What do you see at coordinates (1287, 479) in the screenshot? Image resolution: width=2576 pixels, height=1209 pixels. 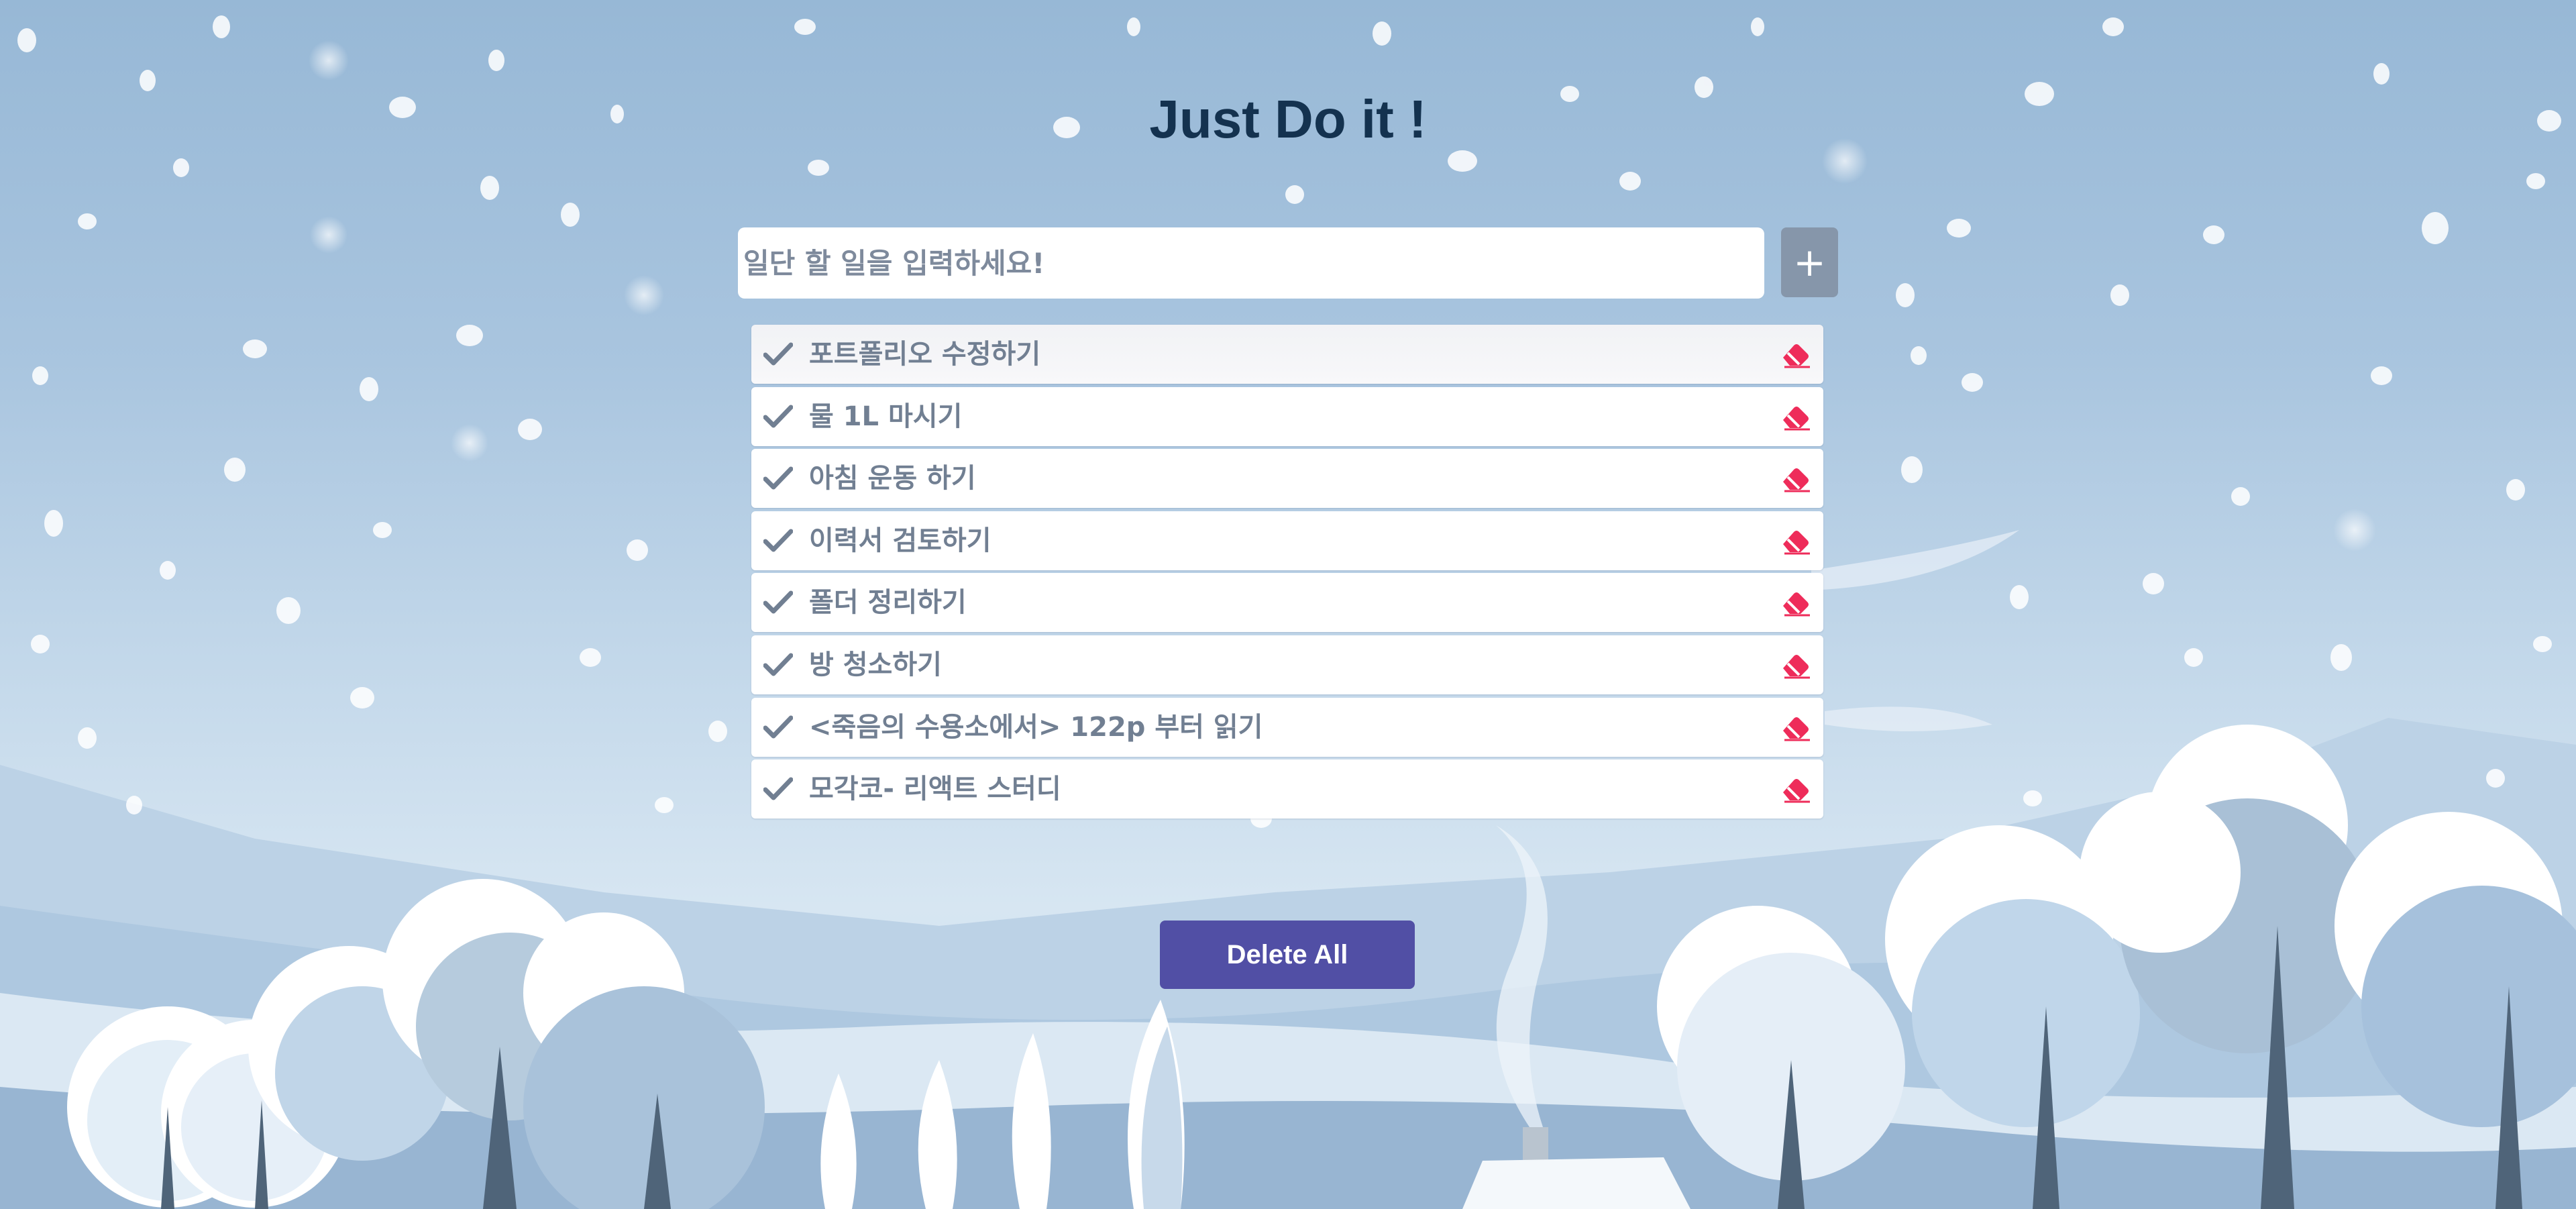 I see `todo-item: 아침 운동 하기` at bounding box center [1287, 479].